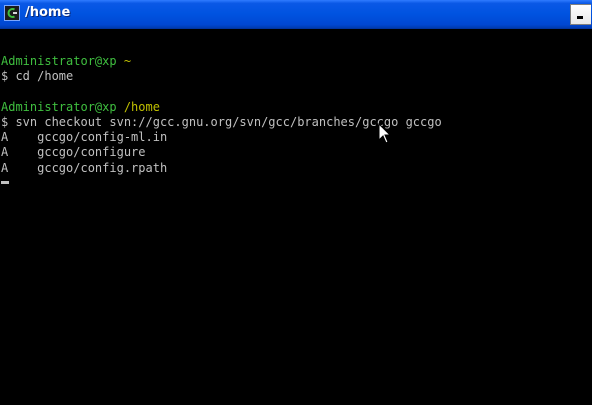 The image size is (592, 405). What do you see at coordinates (12, 13) in the screenshot?
I see `cygwin-terminal-icon` at bounding box center [12, 13].